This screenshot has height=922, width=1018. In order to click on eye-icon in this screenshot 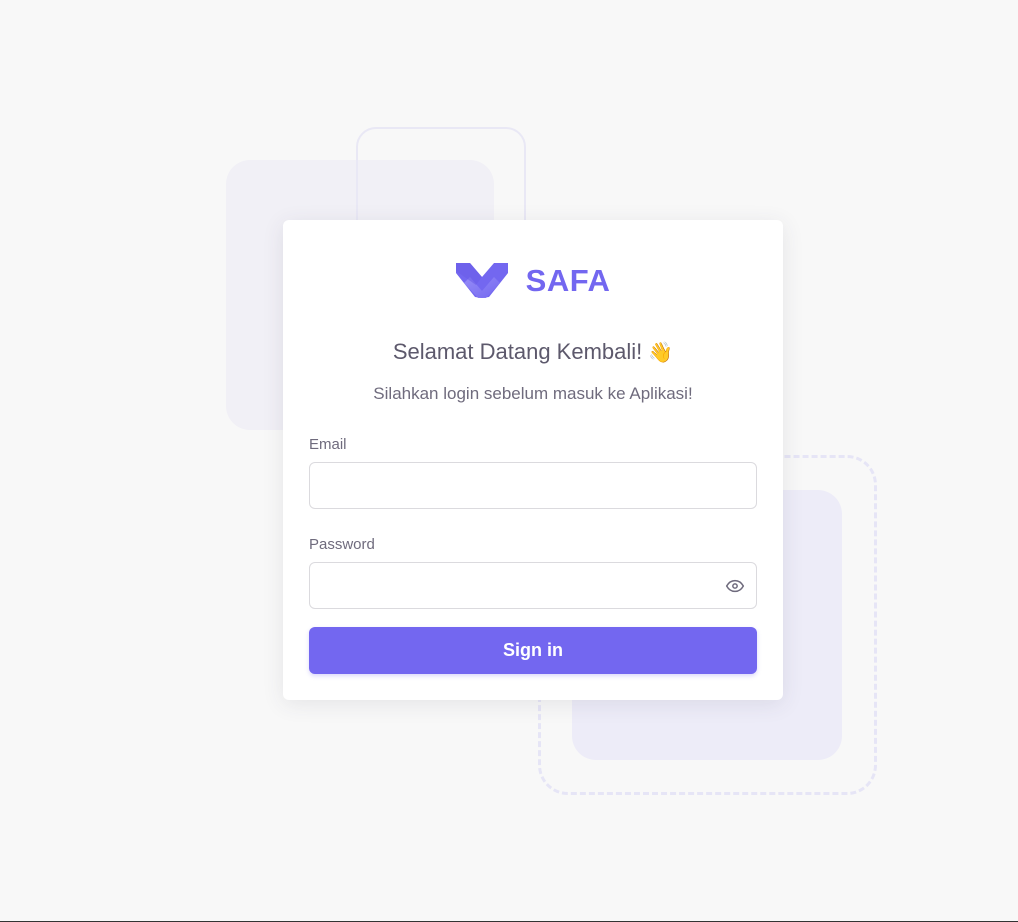, I will do `click(735, 586)`.